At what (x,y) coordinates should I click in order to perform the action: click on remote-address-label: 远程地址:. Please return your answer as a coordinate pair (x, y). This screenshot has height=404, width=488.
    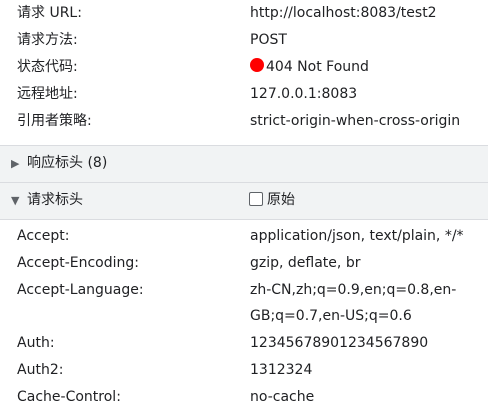
    Looking at the image, I should click on (47, 94).